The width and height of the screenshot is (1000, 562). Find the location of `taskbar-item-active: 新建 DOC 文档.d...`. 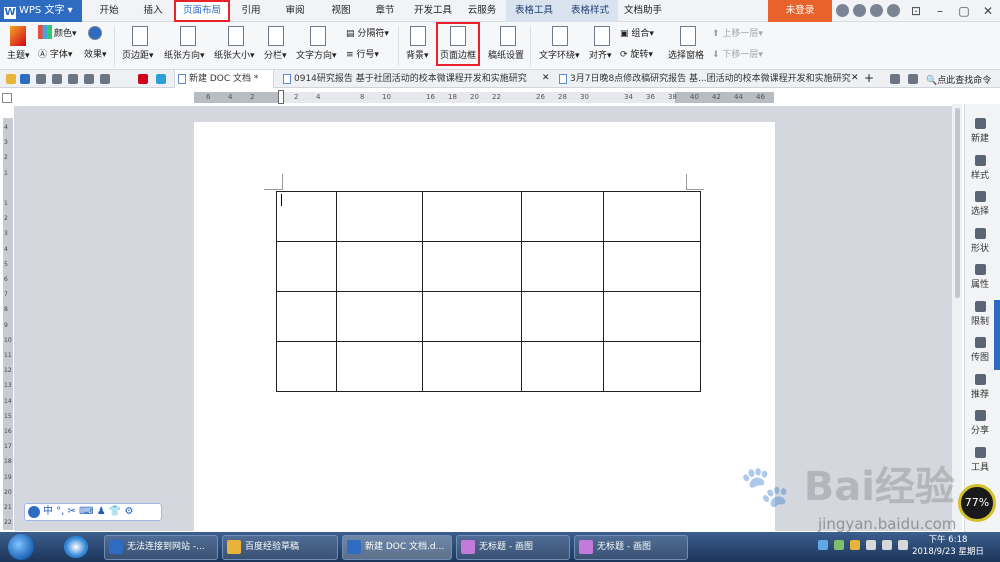

taskbar-item-active: 新建 DOC 文档.d... is located at coordinates (397, 547).